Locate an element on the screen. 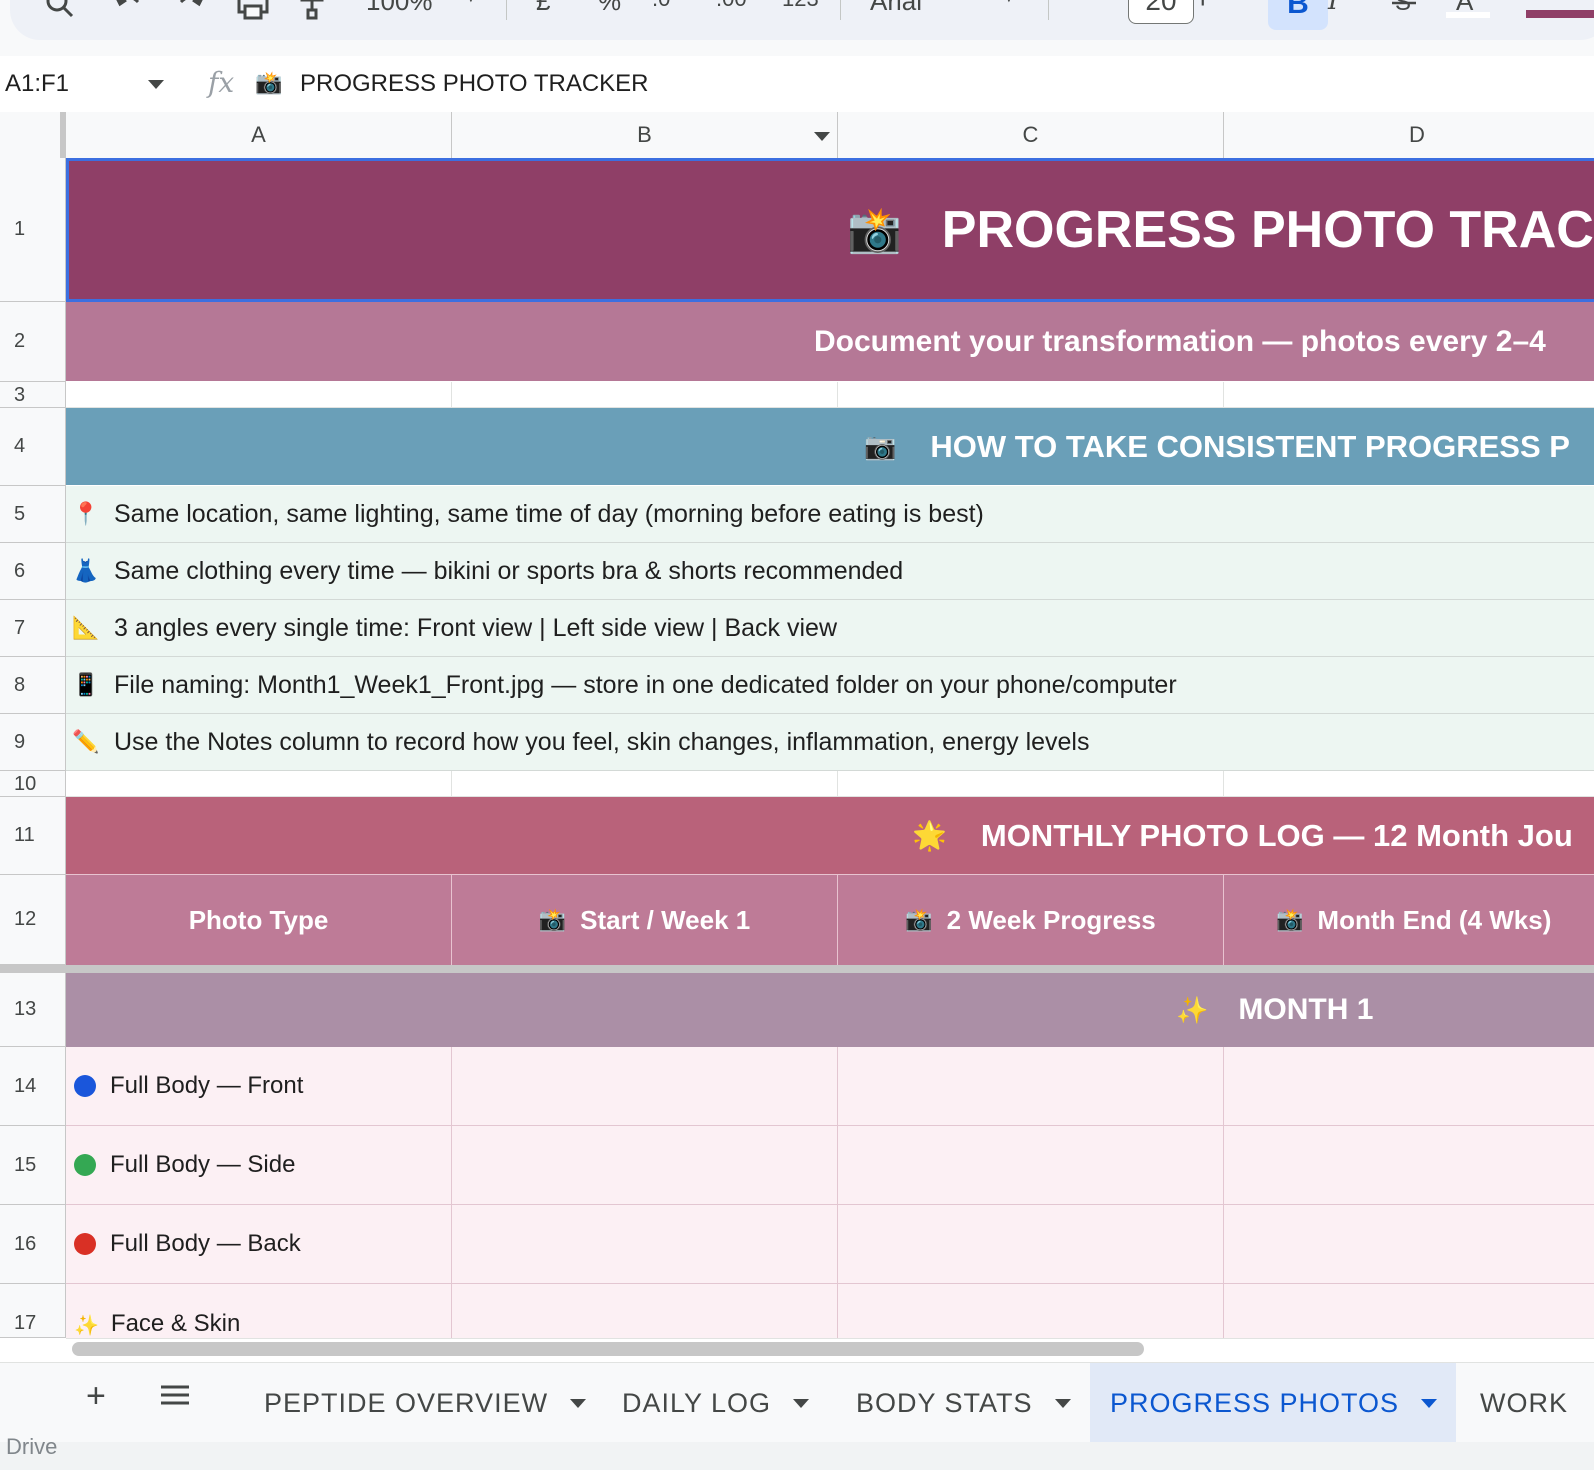 This screenshot has height=1470, width=1594. increase-decimal-button: .00 is located at coordinates (731, 6).